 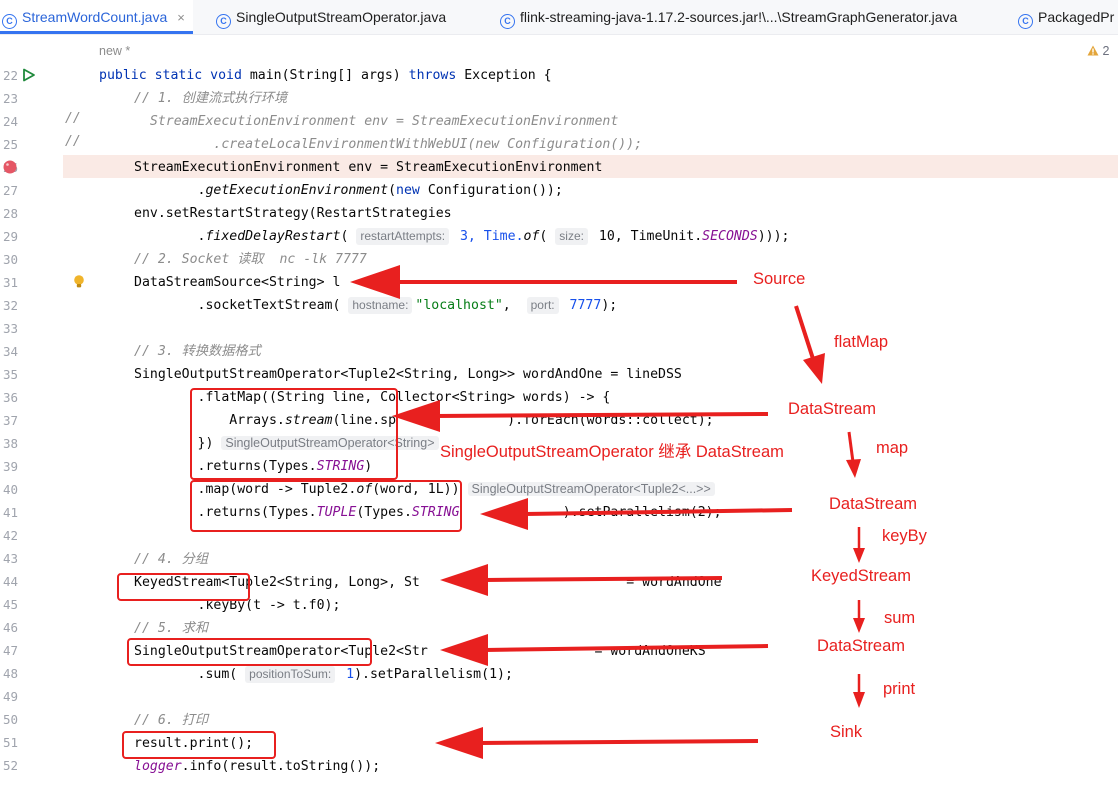 What do you see at coordinates (626, 648) in the screenshot?
I see `arrow-sum` at bounding box center [626, 648].